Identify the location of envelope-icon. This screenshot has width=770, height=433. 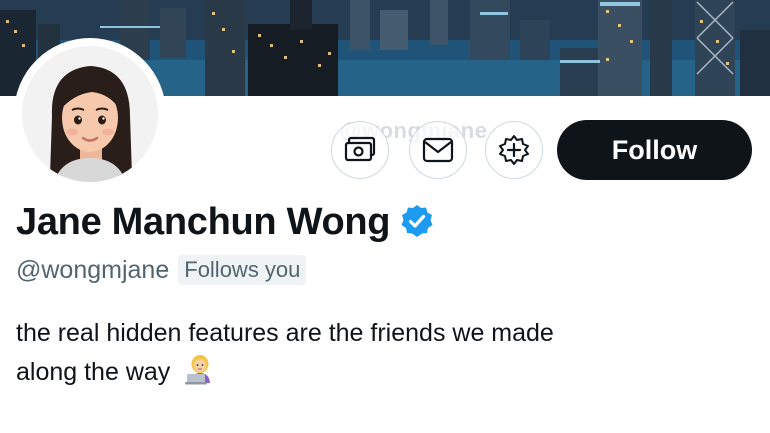
(438, 150).